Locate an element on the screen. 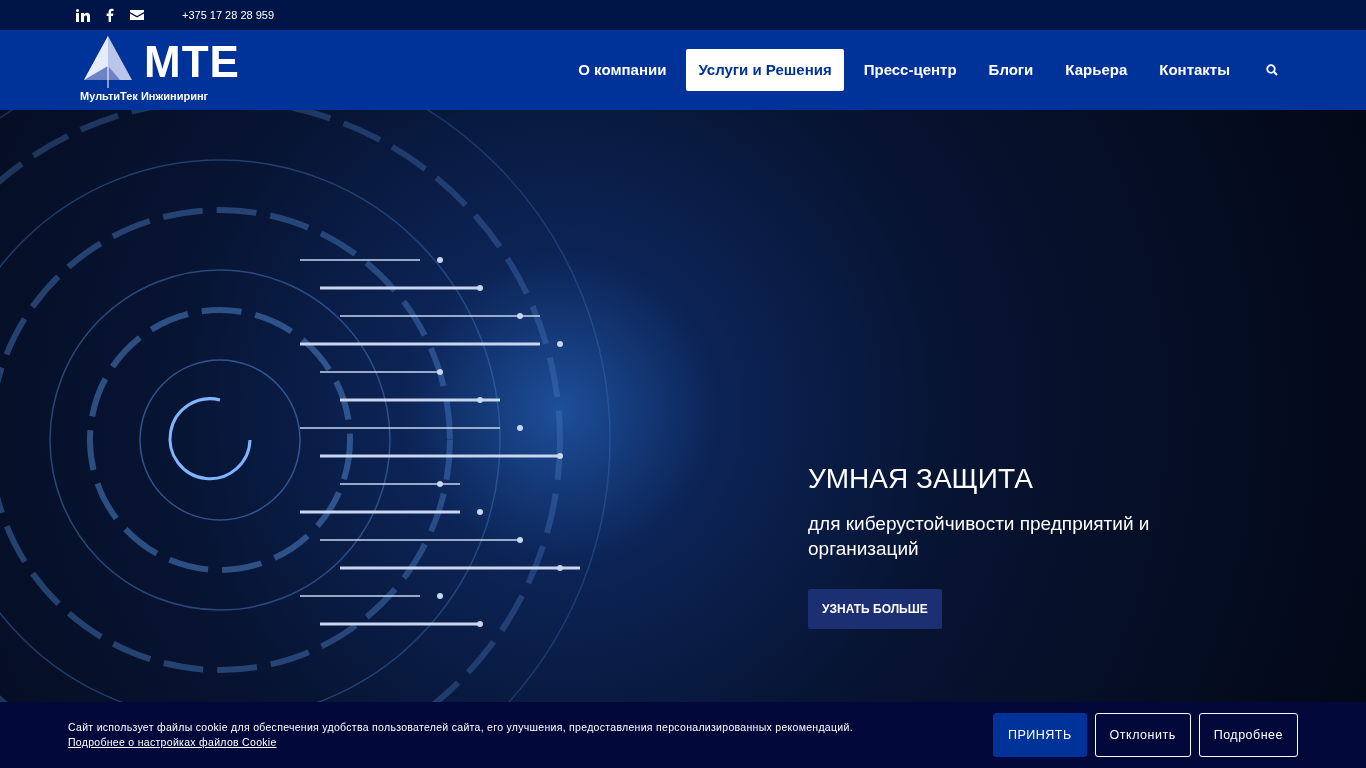 Image resolution: width=1366 pixels, height=768 pixels. cookie-settings-link: Подробнее о настройках файлов Cookie is located at coordinates (460, 742).